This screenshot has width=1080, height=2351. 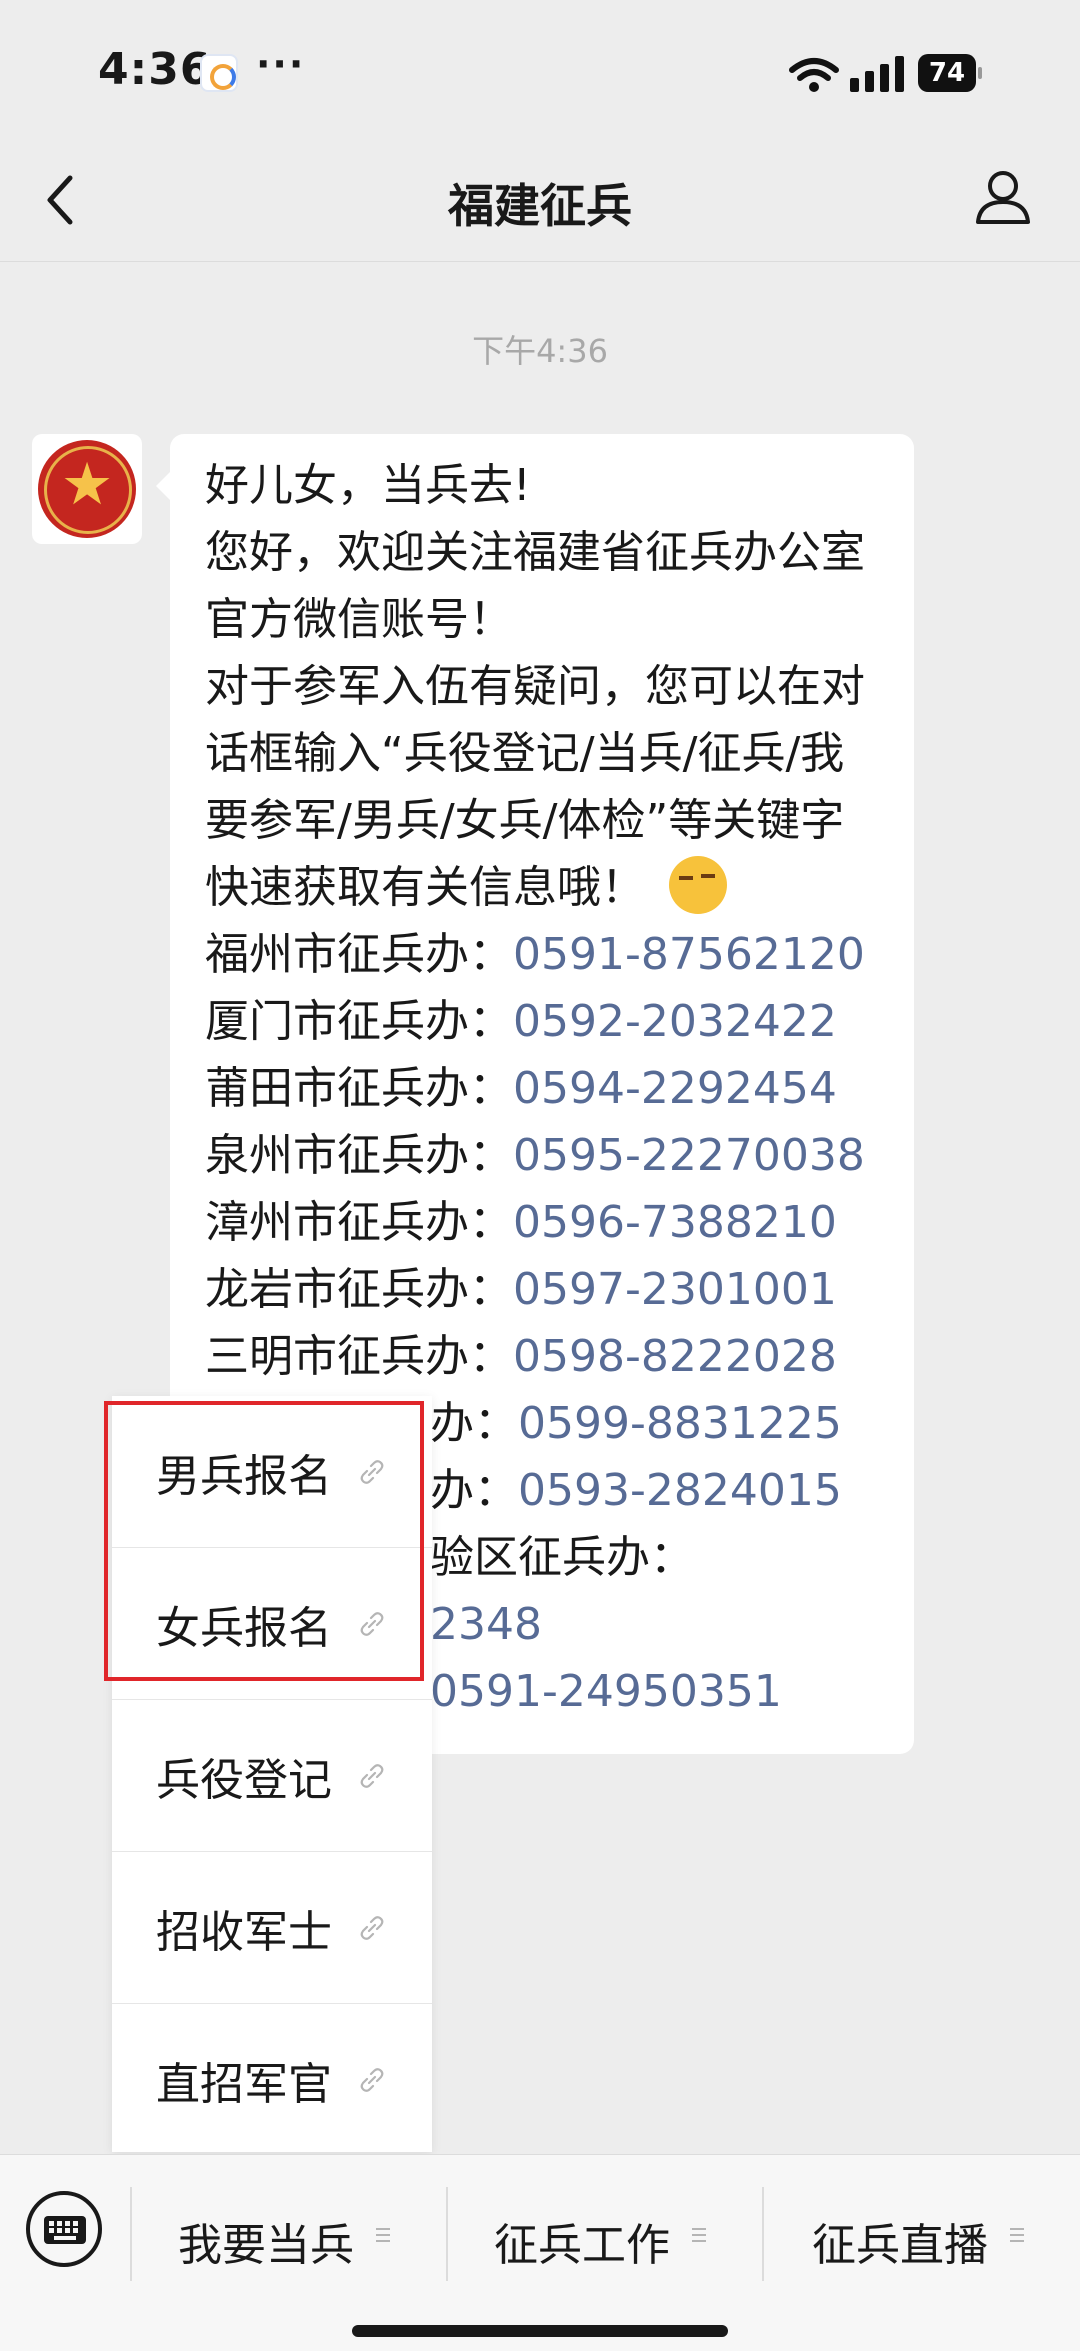 I want to click on message-line: 验区征兵办：, so click(x=562, y=1557).